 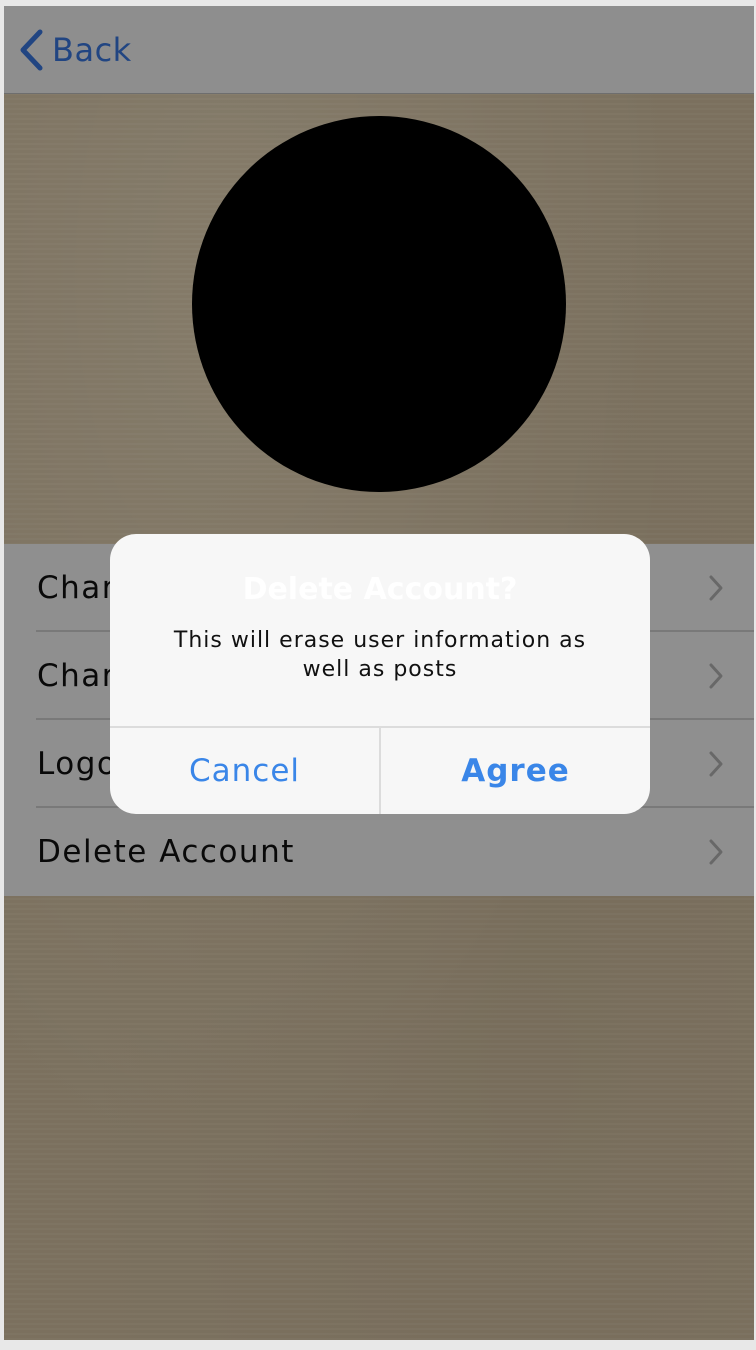 What do you see at coordinates (245, 771) in the screenshot?
I see `cancel-button: Cancel` at bounding box center [245, 771].